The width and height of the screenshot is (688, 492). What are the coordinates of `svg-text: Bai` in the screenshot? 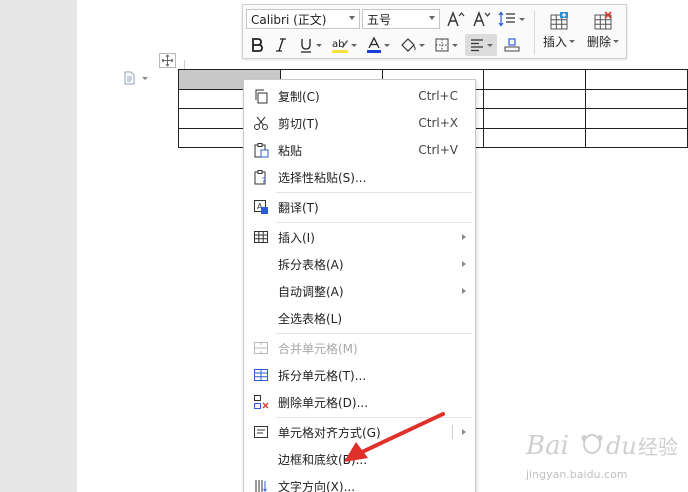 It's located at (547, 446).